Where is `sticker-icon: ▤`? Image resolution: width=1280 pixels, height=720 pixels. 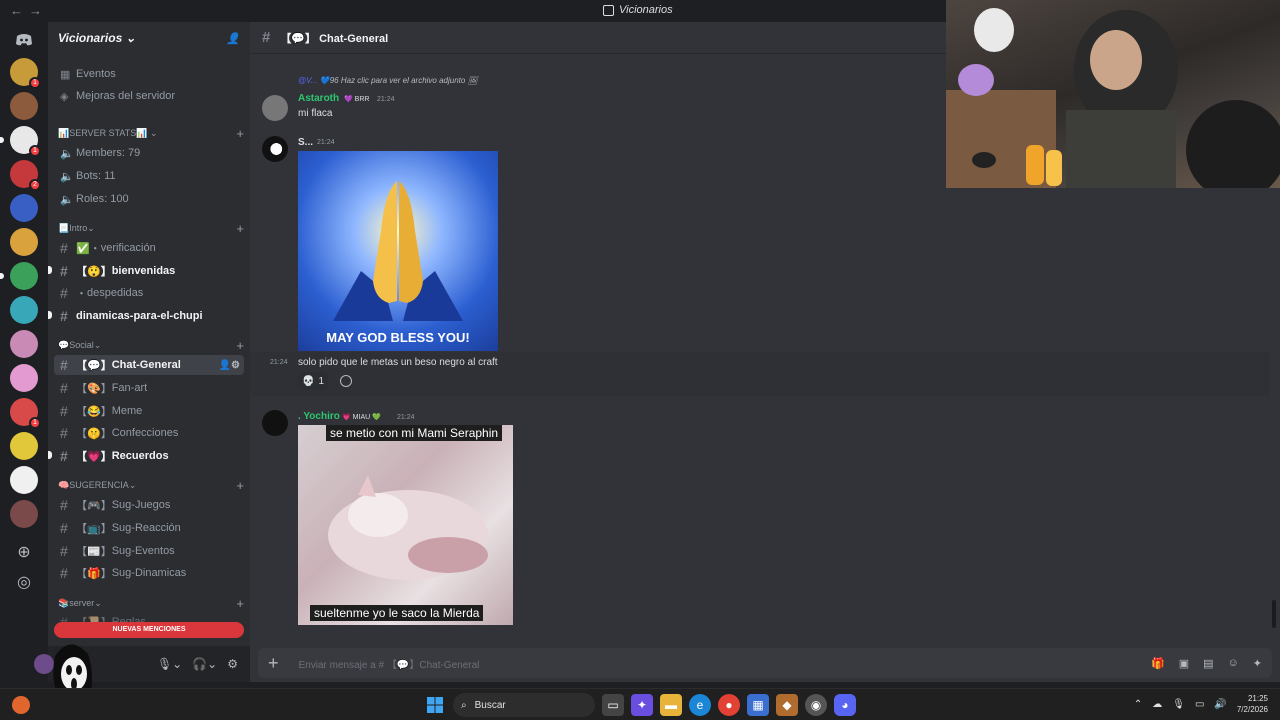 sticker-icon: ▤ is located at coordinates (1208, 663).